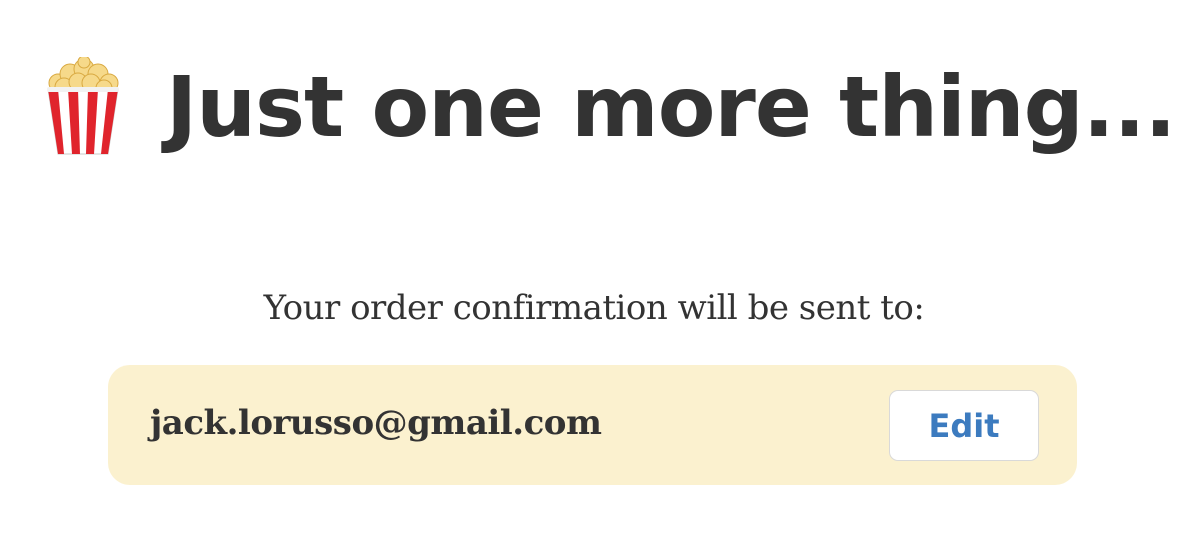 The width and height of the screenshot is (1200, 553). What do you see at coordinates (594, 308) in the screenshot?
I see `confirmation-message: Your order confirmation will be sent to:` at bounding box center [594, 308].